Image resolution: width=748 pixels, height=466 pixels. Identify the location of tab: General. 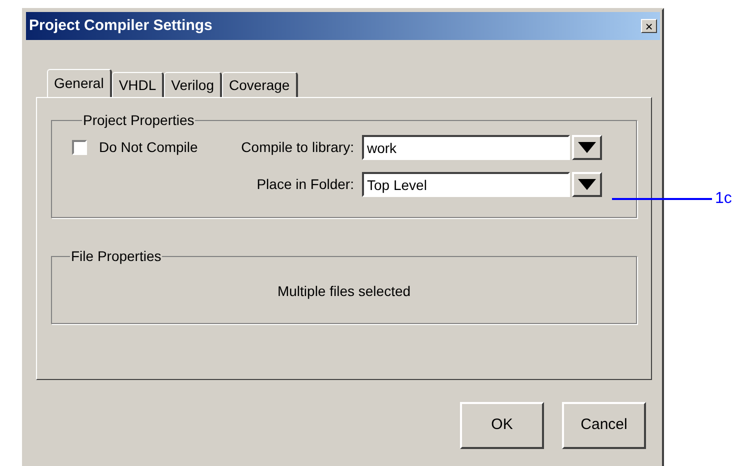
(79, 83).